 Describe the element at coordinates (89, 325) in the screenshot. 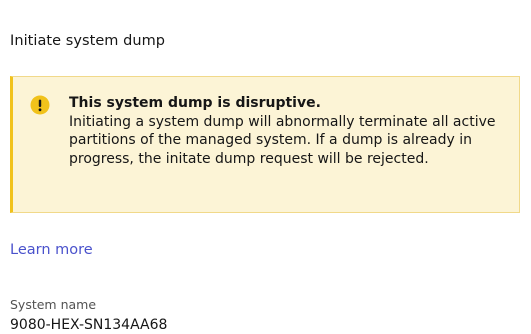

I see `system-name-value: 9080-HEX-SN134AA68` at that location.